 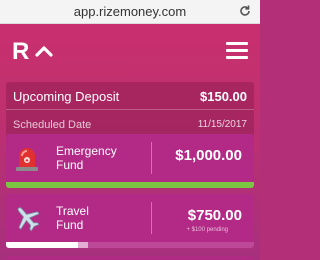 I want to click on fund-card-next, so click(x=130, y=258).